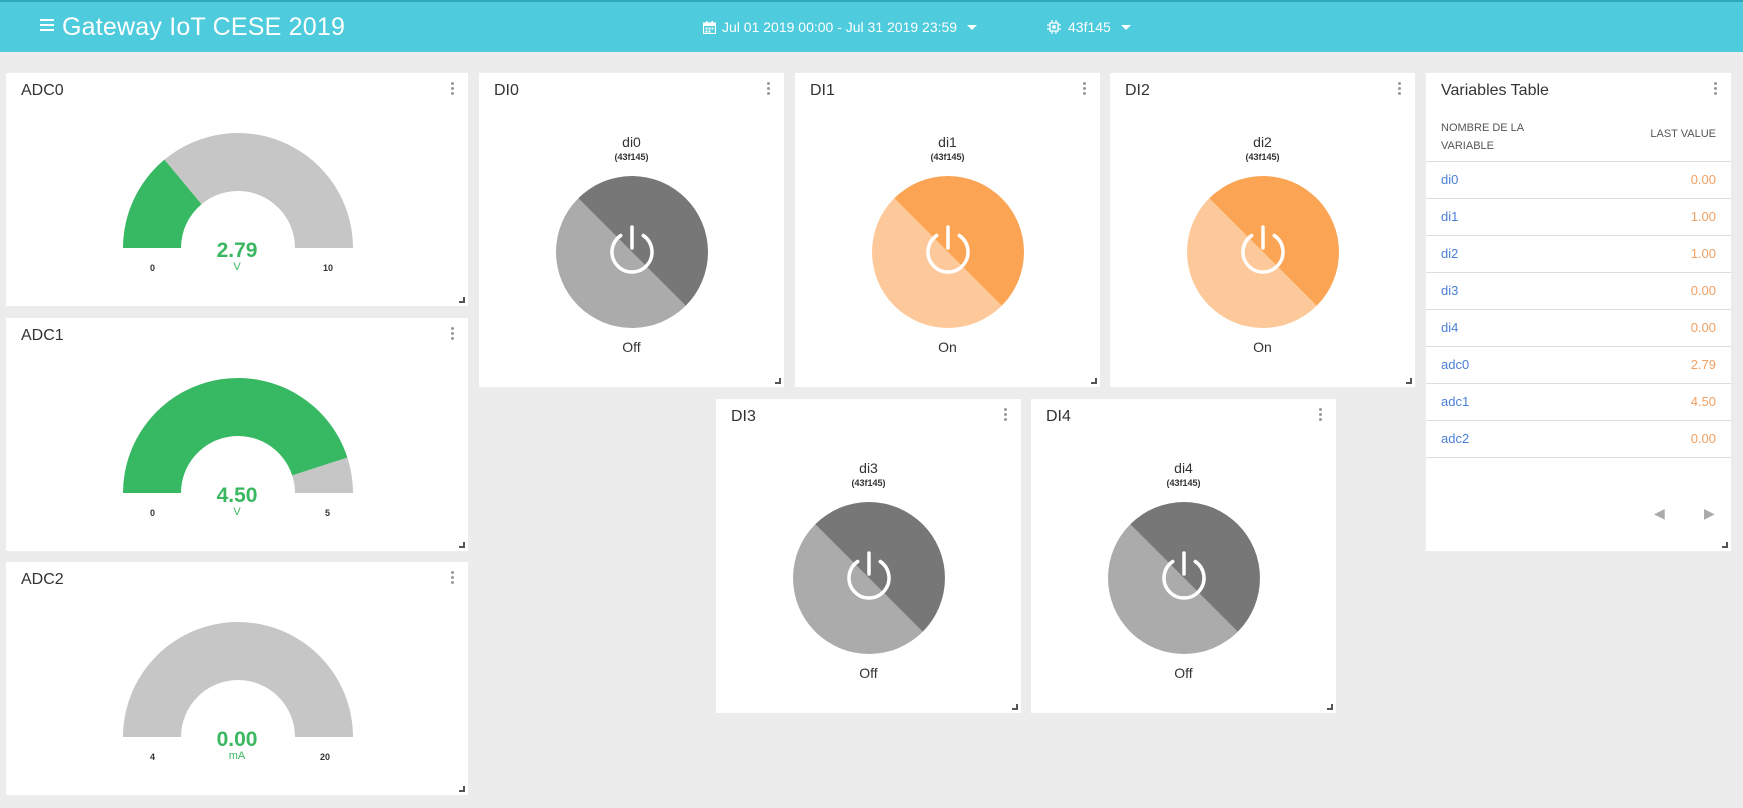 Image resolution: width=1743 pixels, height=808 pixels. I want to click on switch-state-label: On, so click(947, 347).